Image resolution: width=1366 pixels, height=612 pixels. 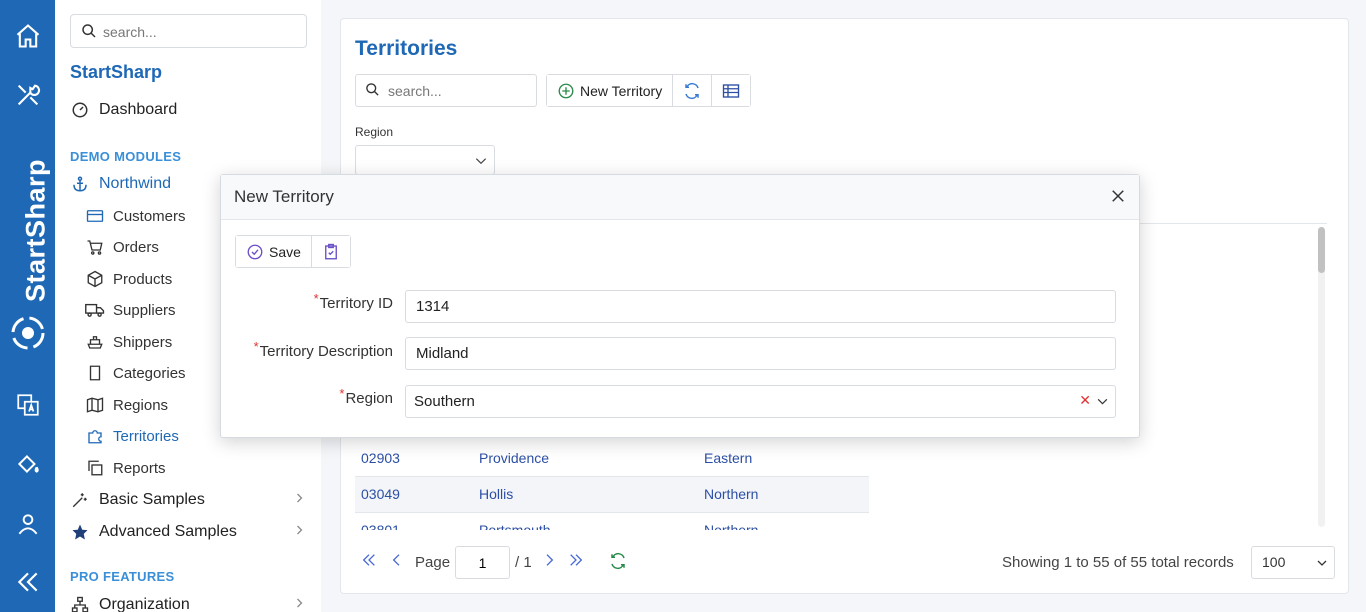 I want to click on region-label: *Region, so click(x=366, y=396).